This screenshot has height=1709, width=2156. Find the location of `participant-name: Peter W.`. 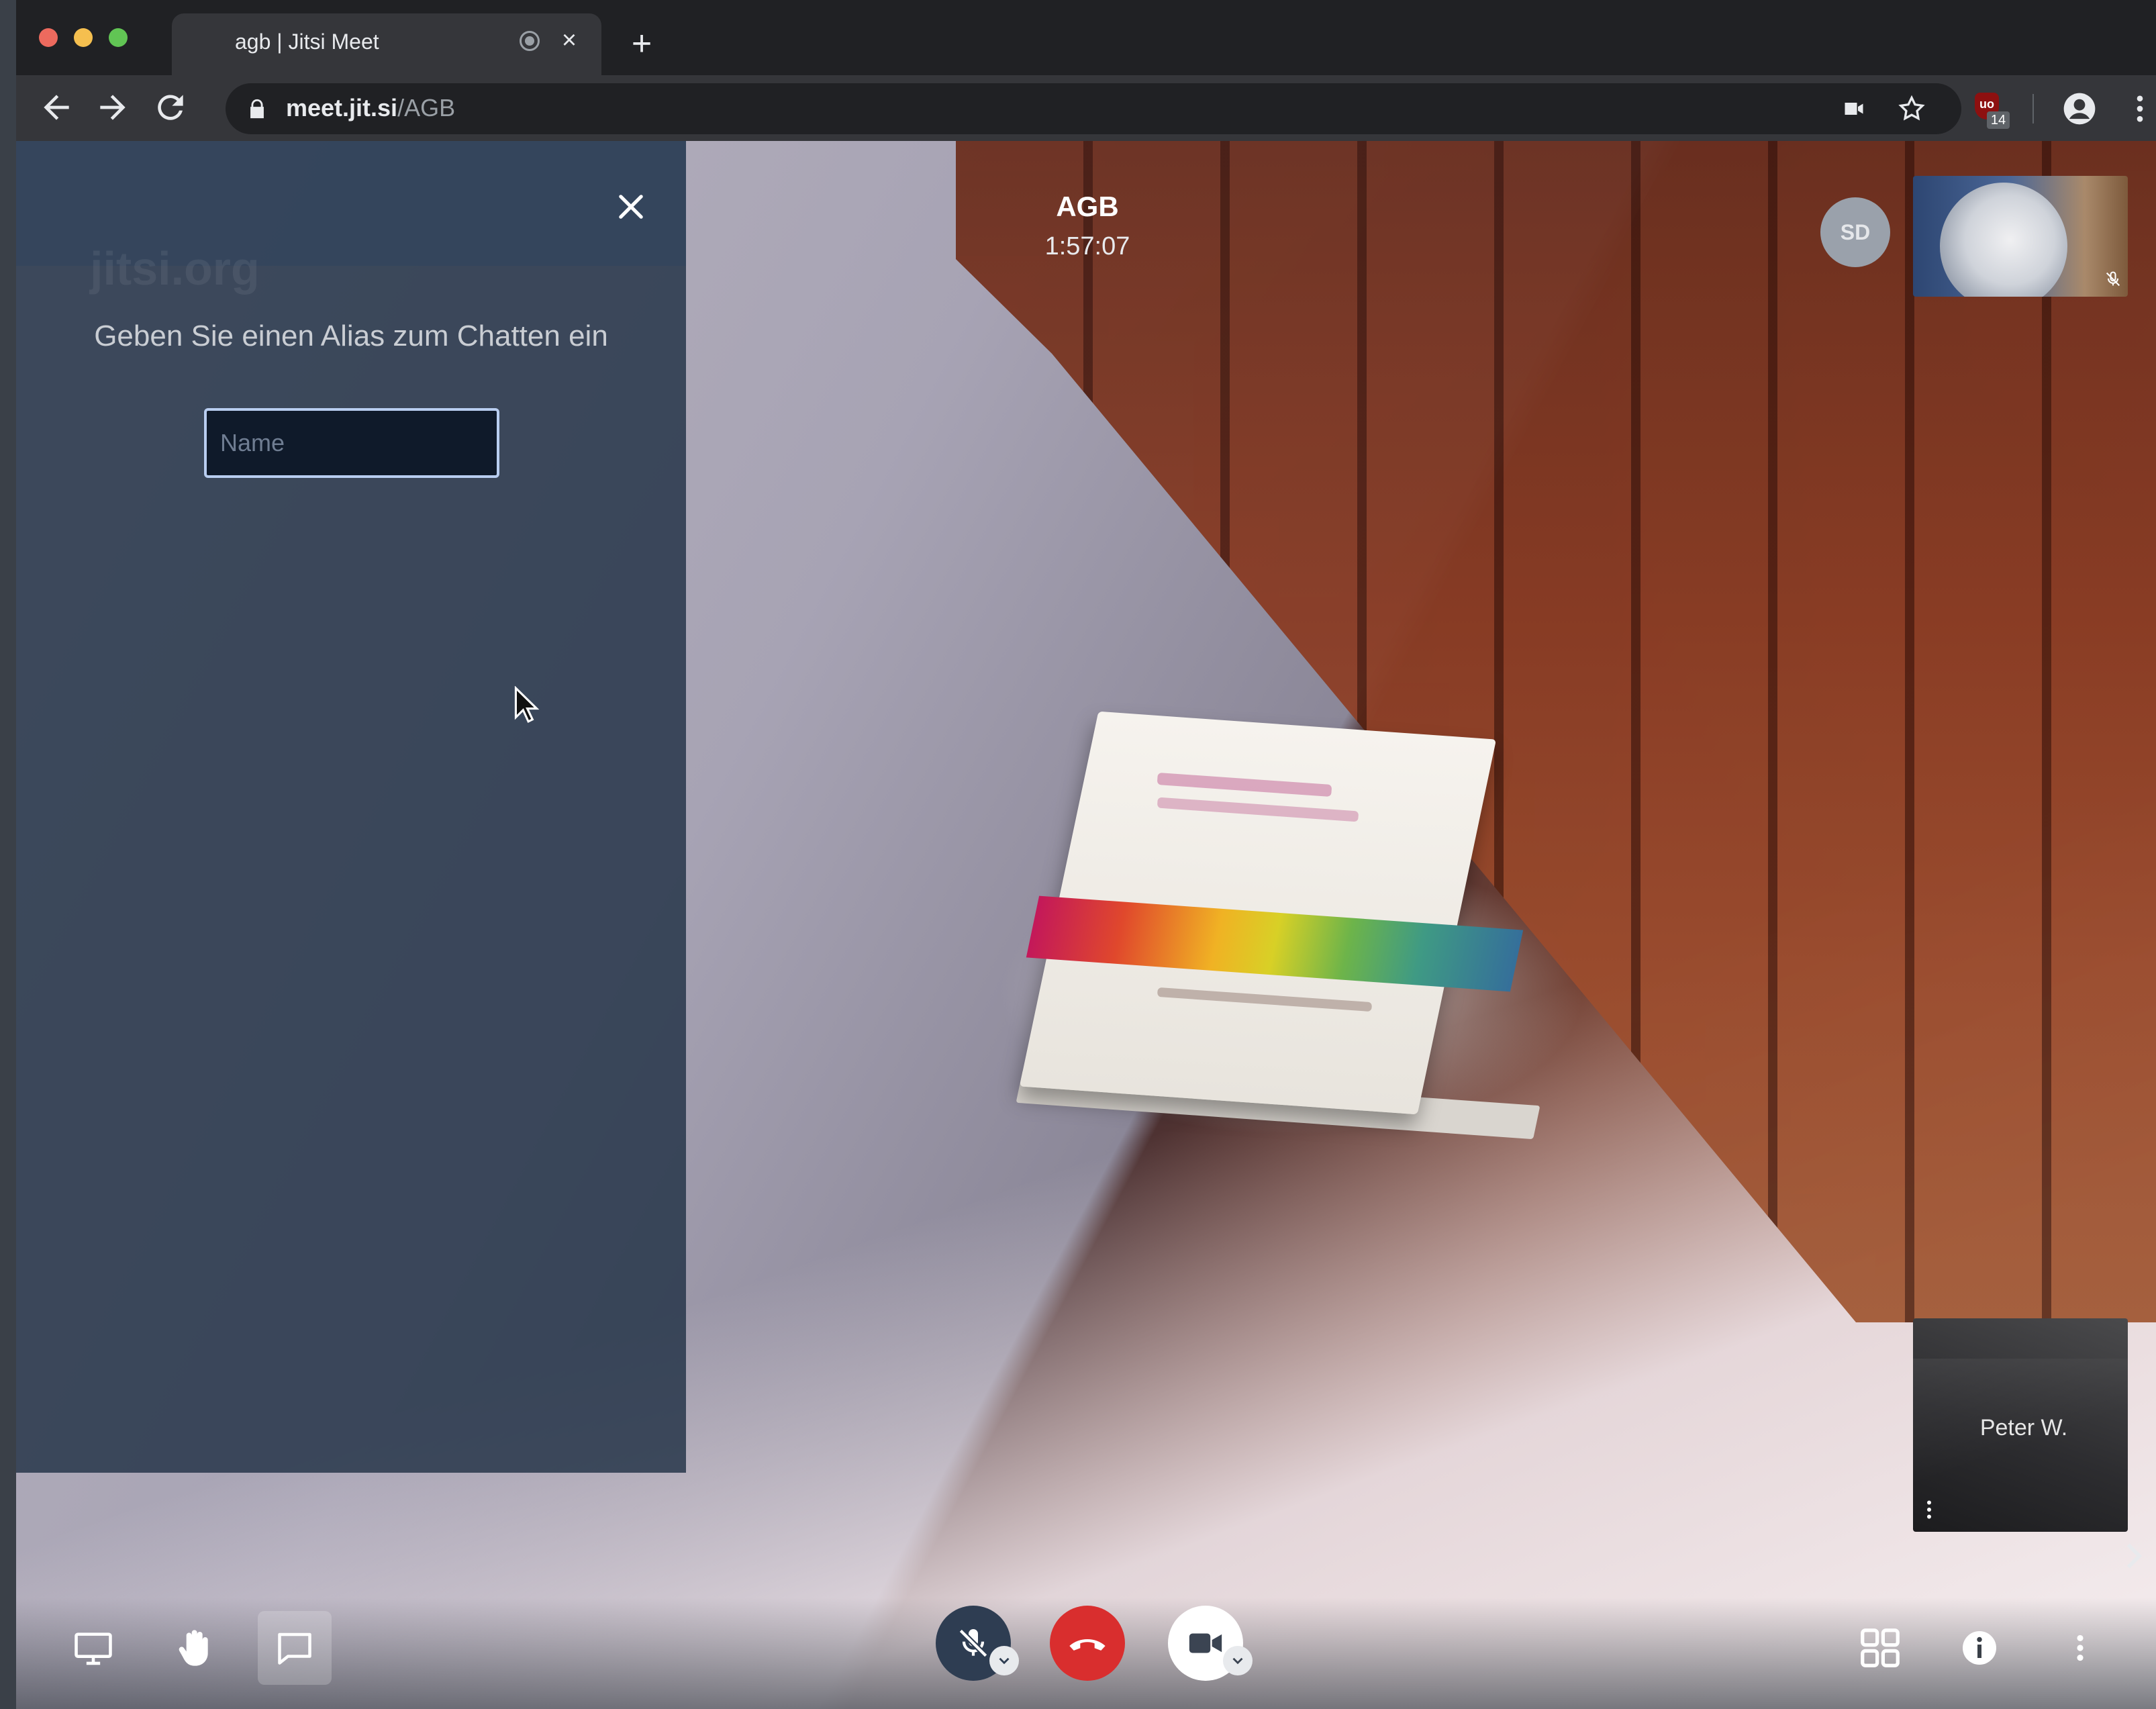

participant-name: Peter W. is located at coordinates (2024, 1428).